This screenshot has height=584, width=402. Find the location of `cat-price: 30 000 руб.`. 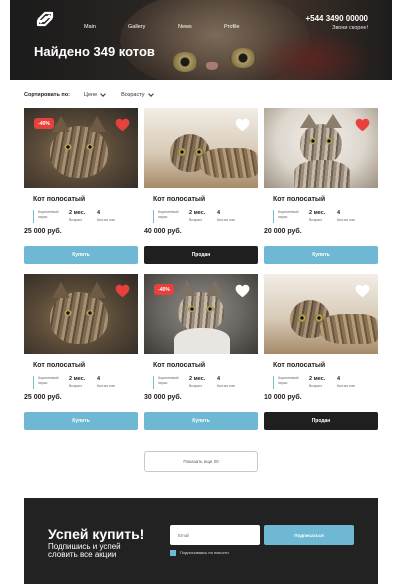

cat-price: 30 000 руб. is located at coordinates (163, 397).